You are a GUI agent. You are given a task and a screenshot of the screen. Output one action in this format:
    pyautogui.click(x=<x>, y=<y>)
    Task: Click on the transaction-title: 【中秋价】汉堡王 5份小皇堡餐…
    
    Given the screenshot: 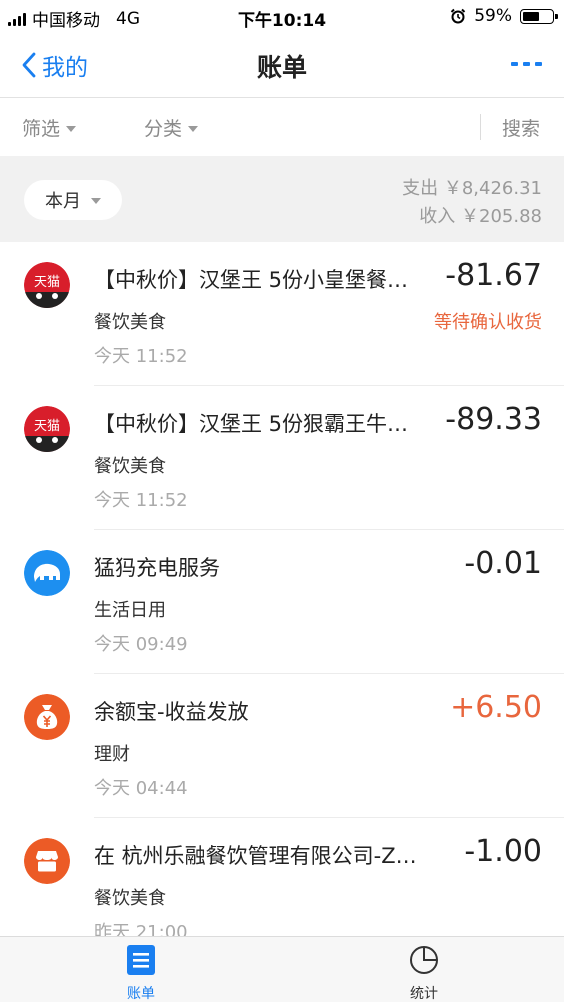 What is the action you would take?
    pyautogui.click(x=251, y=280)
    